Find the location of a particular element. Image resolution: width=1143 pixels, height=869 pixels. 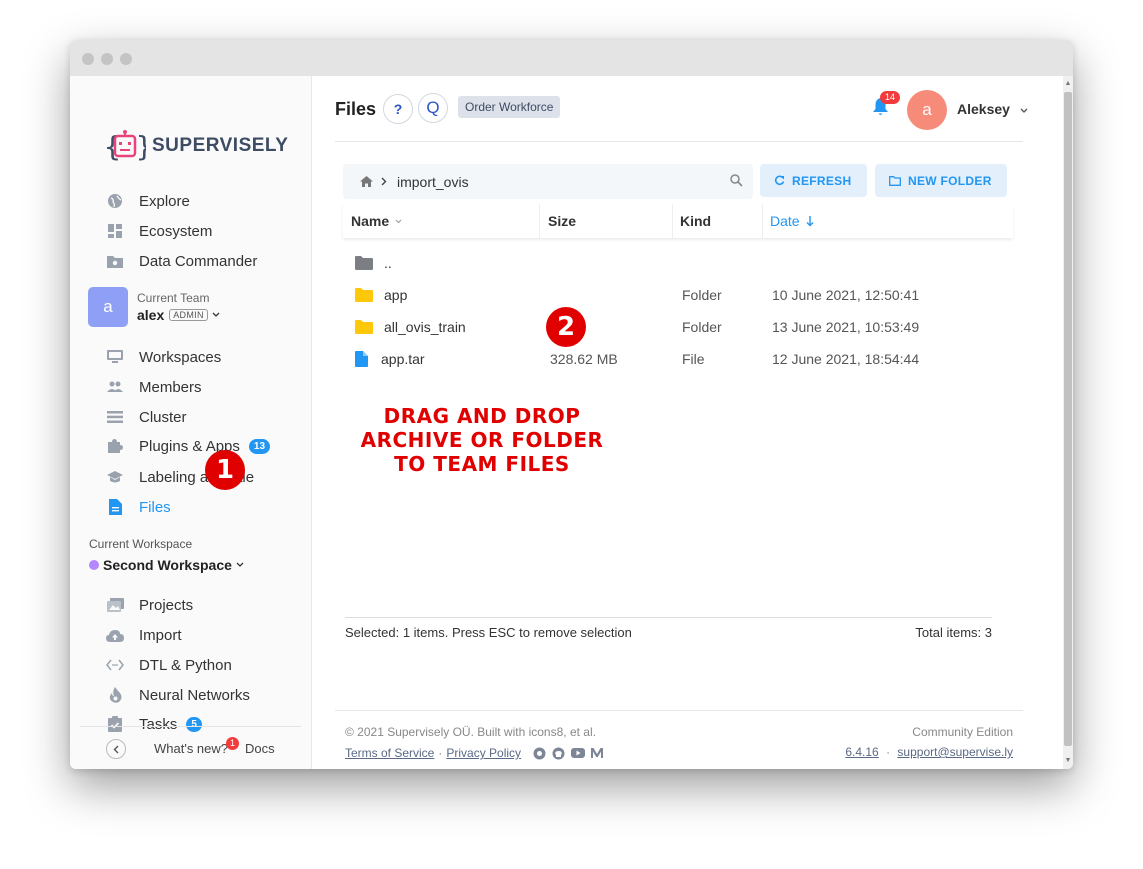

privacy-link: Privacy Policy is located at coordinates (483, 753).